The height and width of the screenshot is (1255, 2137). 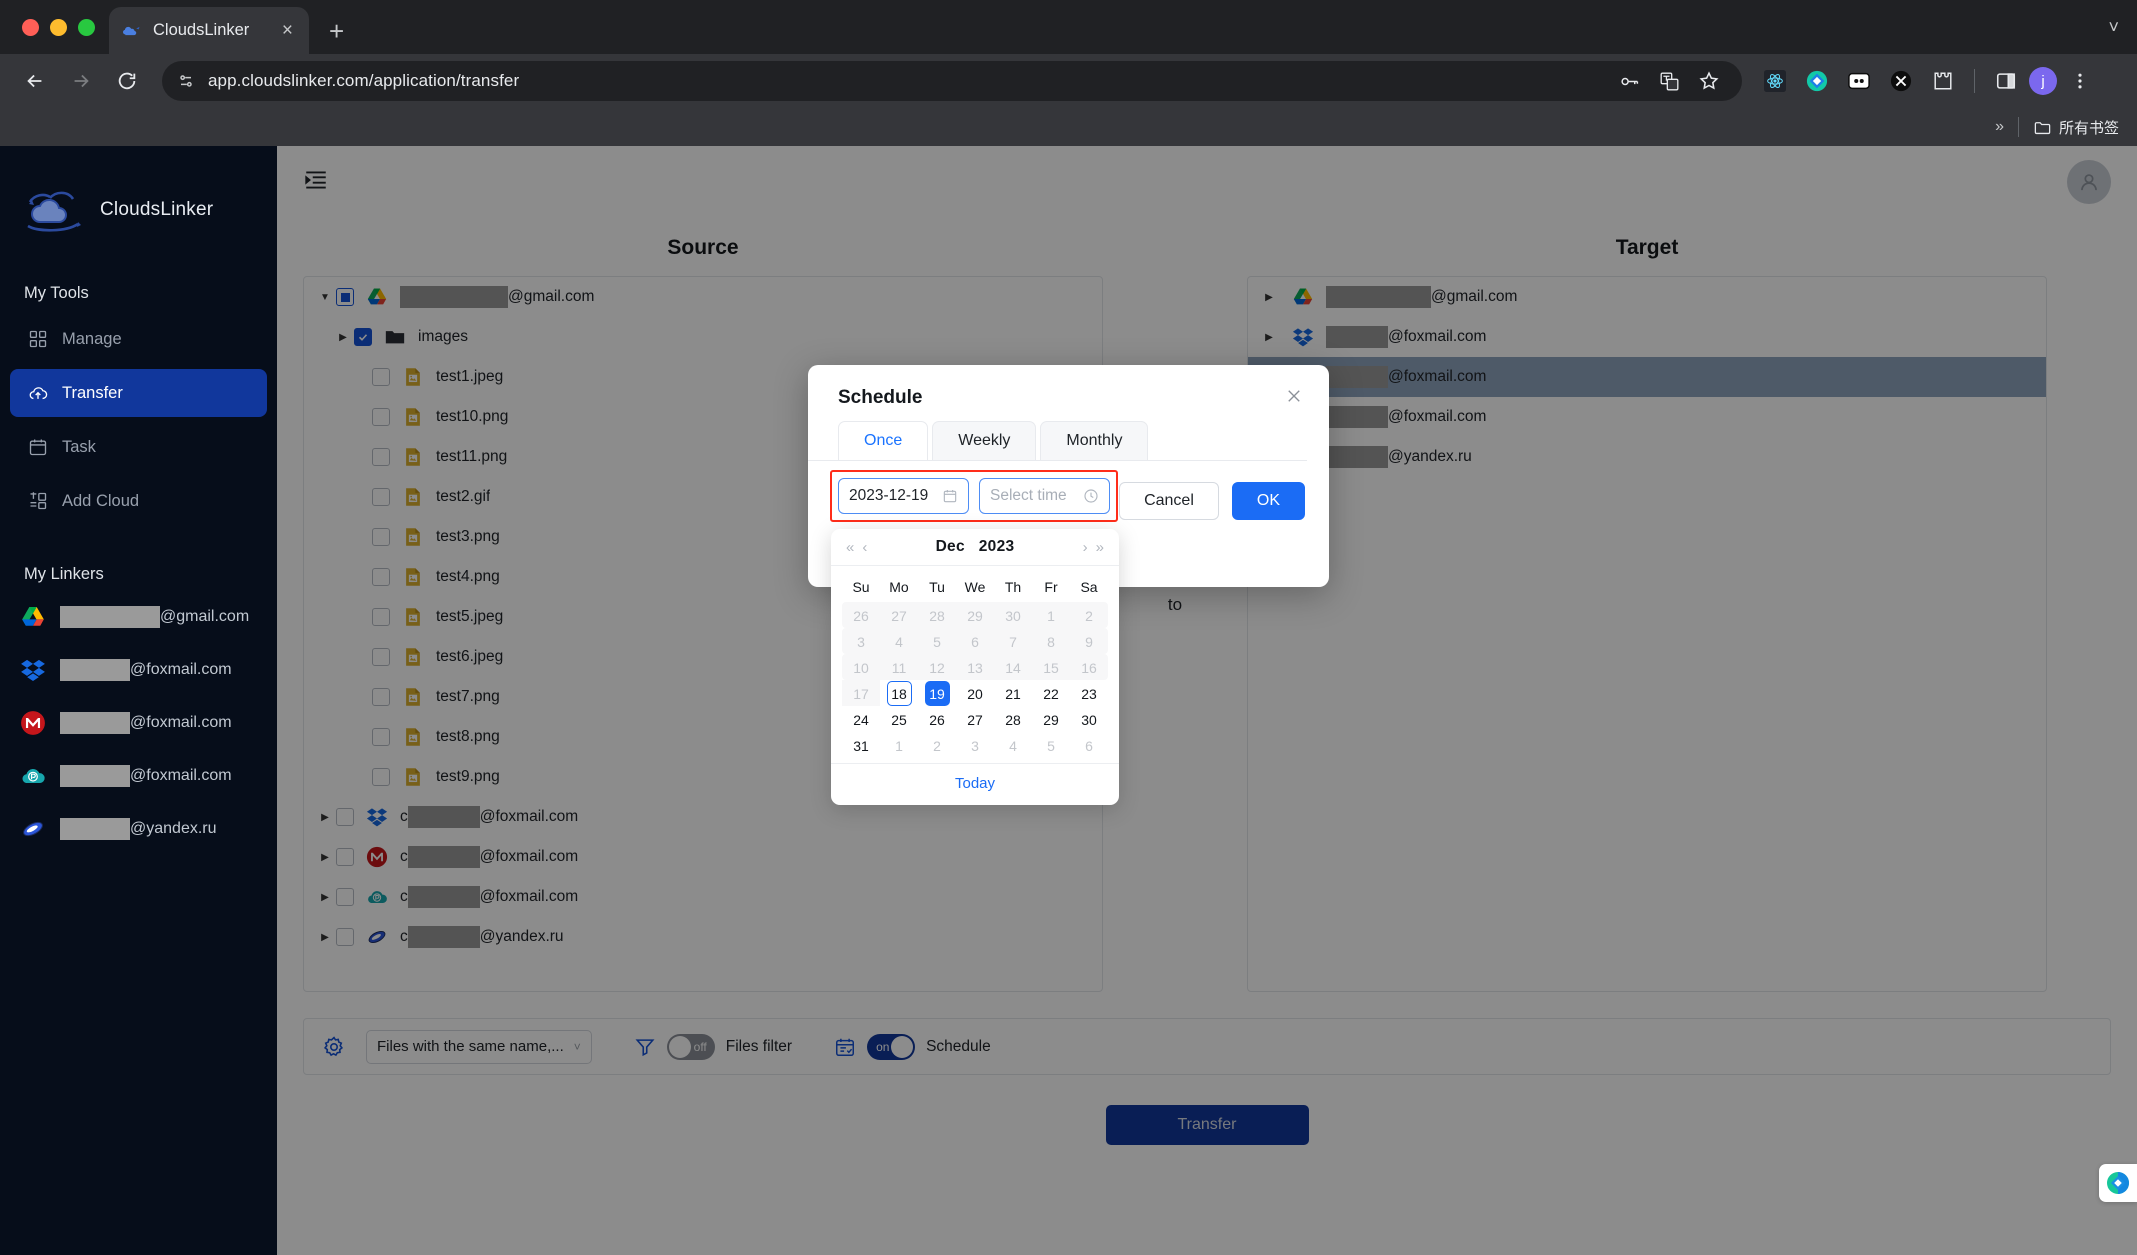 I want to click on prev-month-button: ‹, so click(x=864, y=547).